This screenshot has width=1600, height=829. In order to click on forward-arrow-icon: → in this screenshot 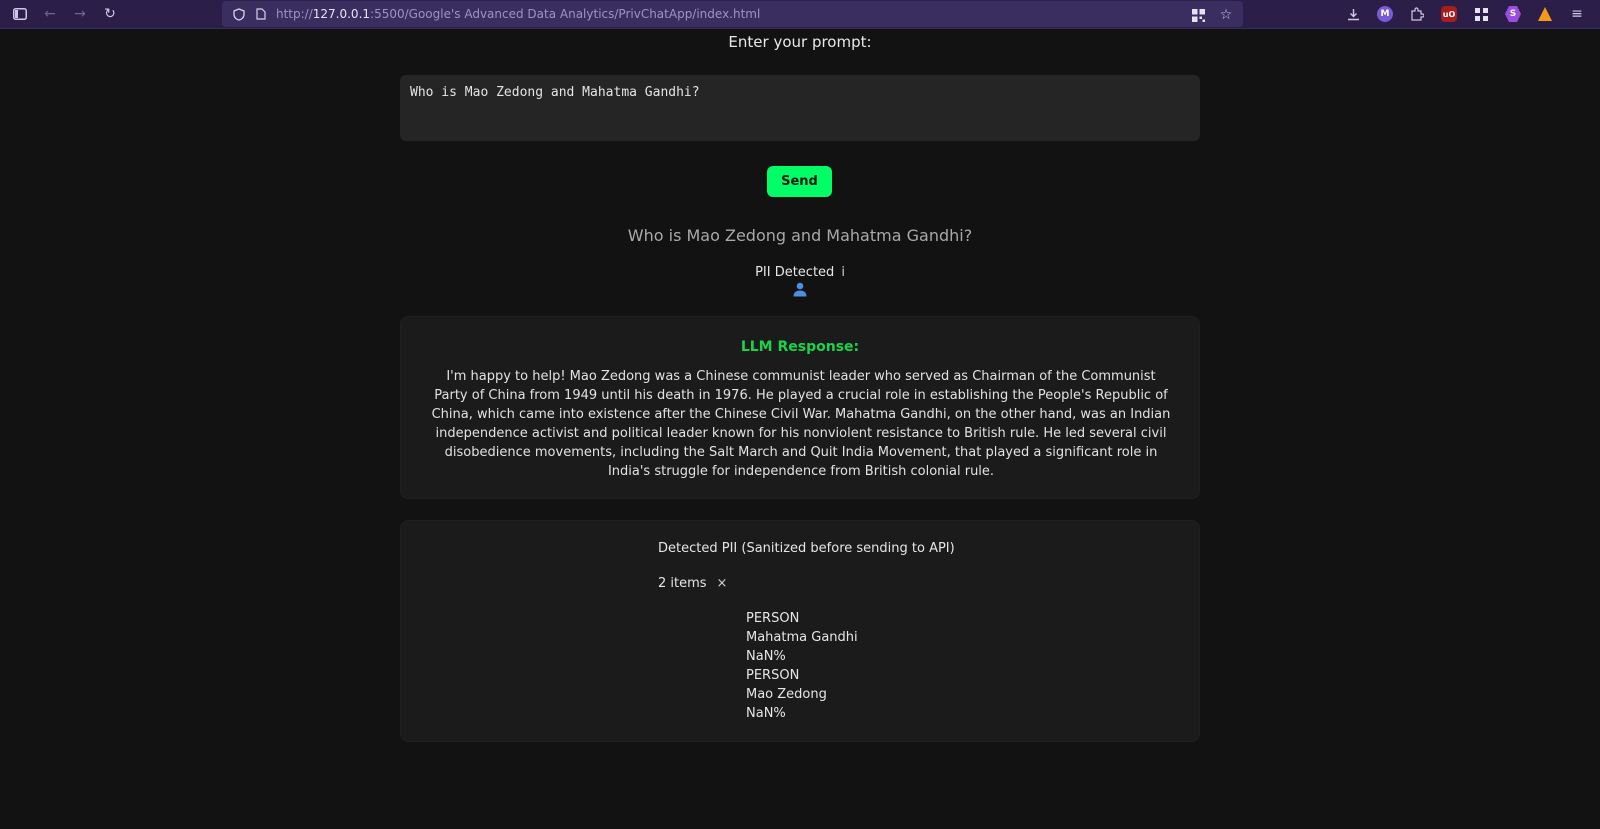, I will do `click(80, 14)`.